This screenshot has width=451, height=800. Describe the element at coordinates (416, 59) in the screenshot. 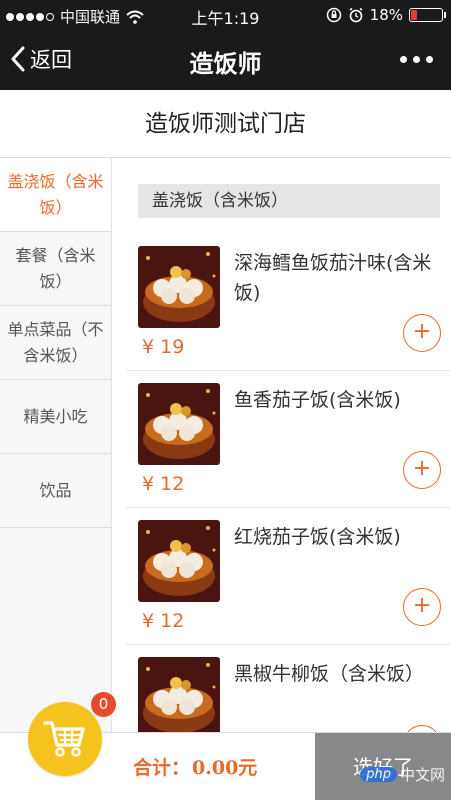

I see `more-dots-icon` at that location.